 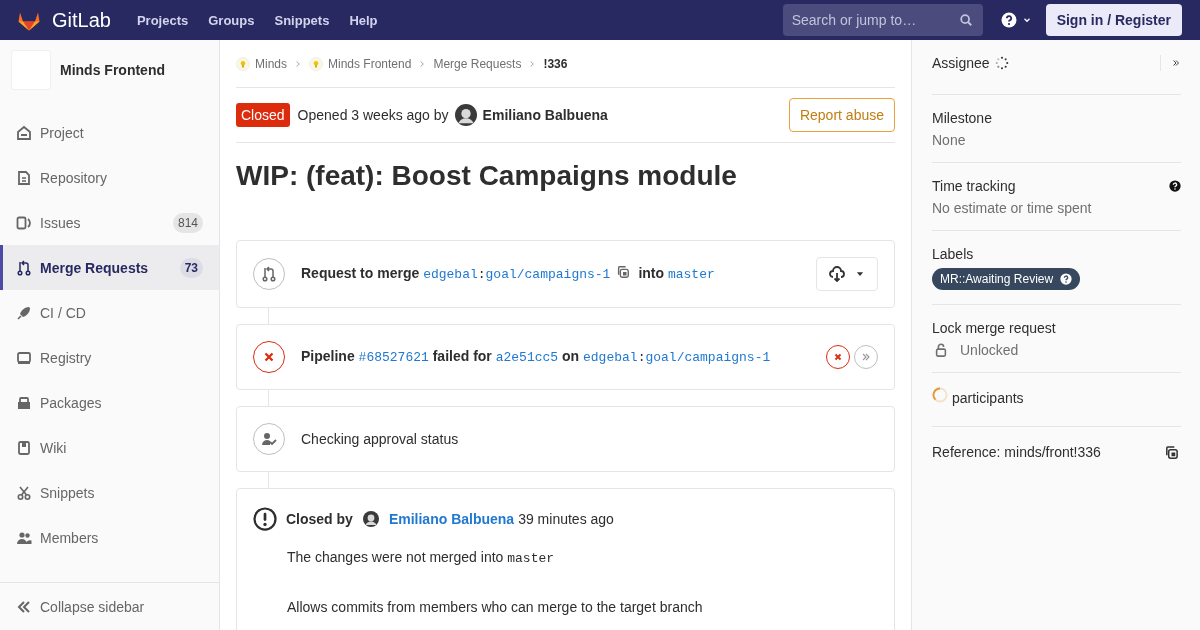 I want to click on code-link: master, so click(x=691, y=274).